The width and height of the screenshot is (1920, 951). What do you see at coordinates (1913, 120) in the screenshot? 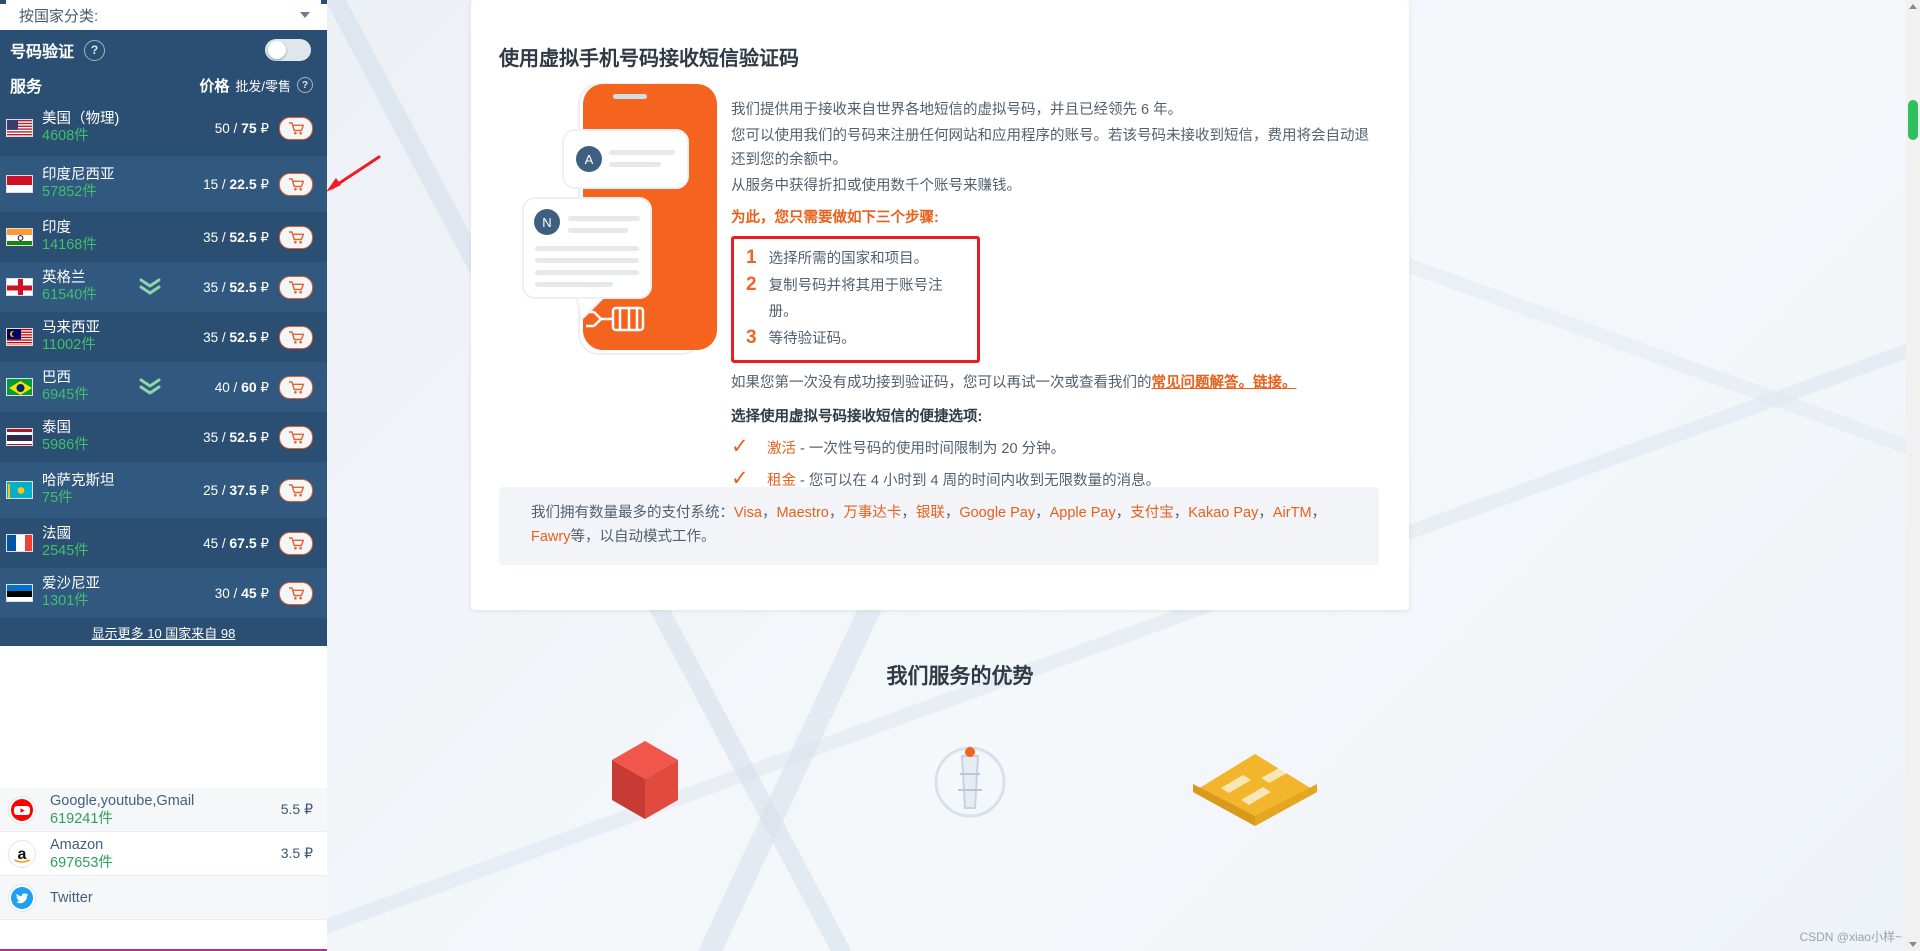
I see `scrollbar-thumb` at bounding box center [1913, 120].